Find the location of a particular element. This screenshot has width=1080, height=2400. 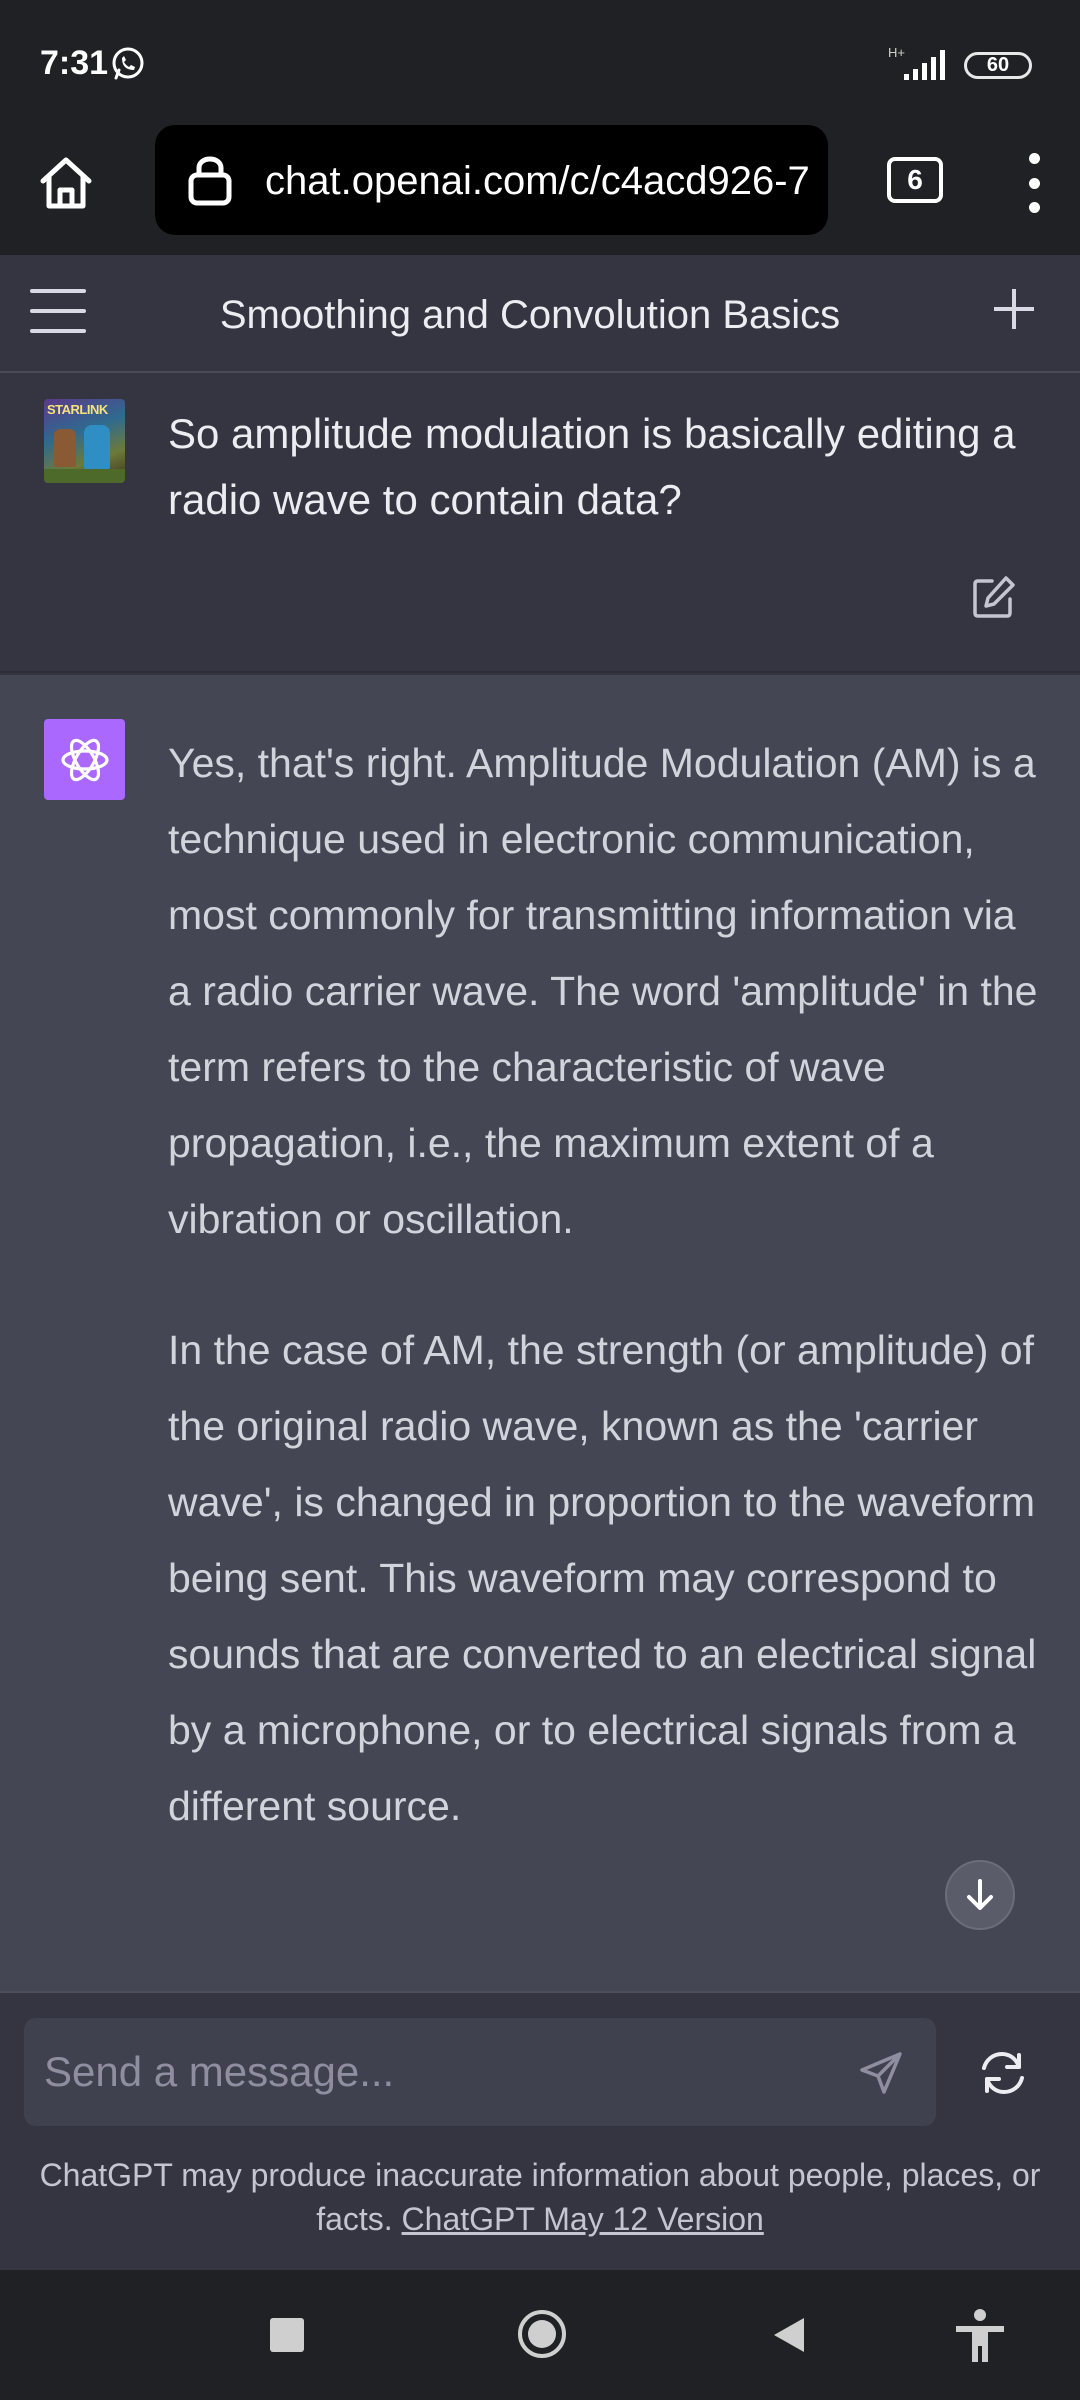

battery-level: 60 is located at coordinates (998, 65).